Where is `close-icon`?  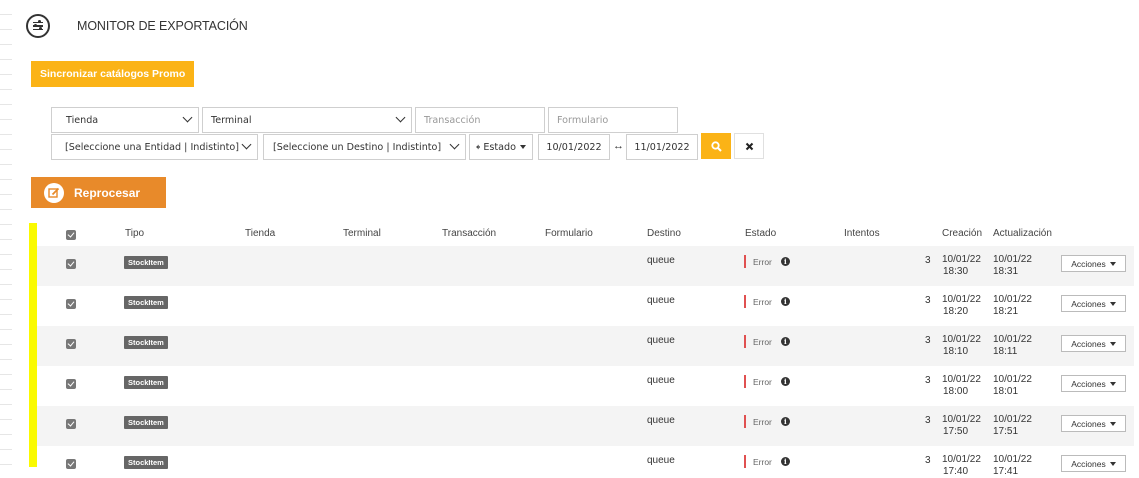
close-icon is located at coordinates (749, 146).